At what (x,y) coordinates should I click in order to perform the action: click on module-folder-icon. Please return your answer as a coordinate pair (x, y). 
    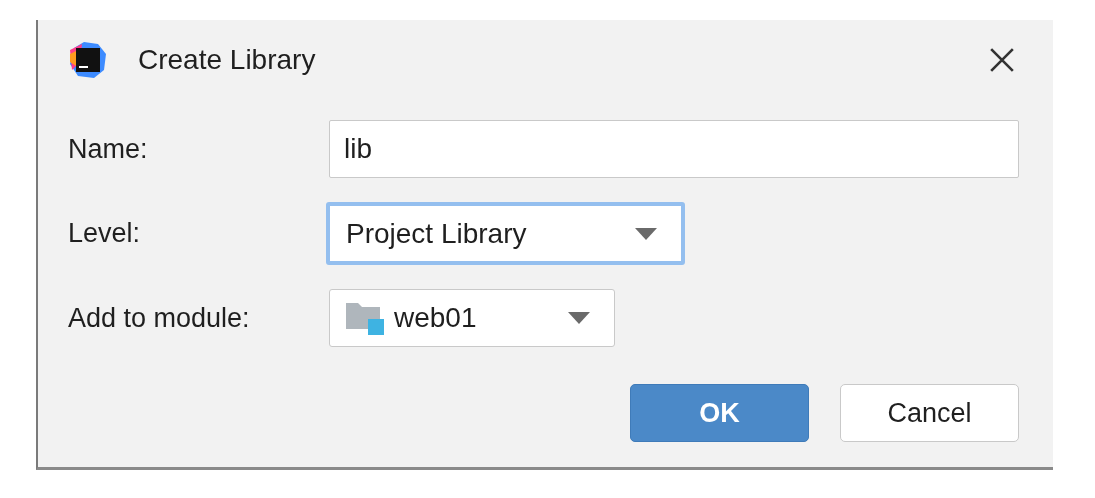
    Looking at the image, I should click on (365, 318).